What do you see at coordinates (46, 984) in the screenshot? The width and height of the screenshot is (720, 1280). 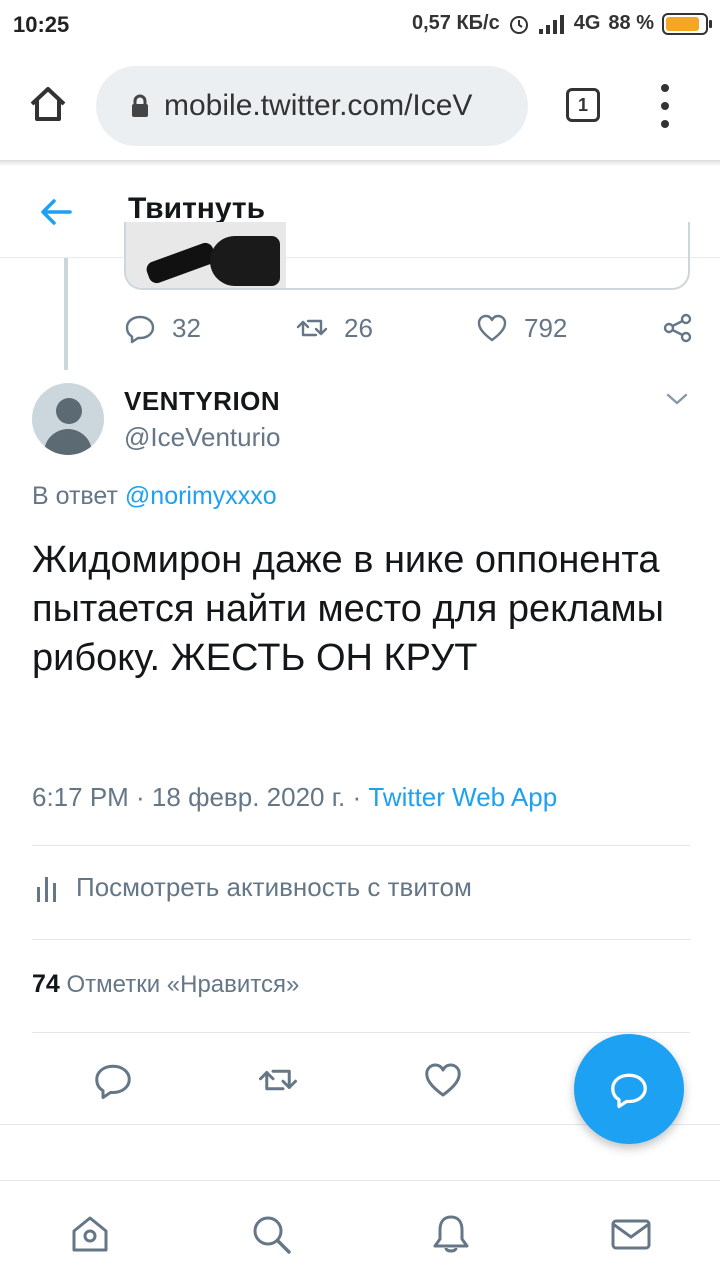 I see `likes-count: 74` at bounding box center [46, 984].